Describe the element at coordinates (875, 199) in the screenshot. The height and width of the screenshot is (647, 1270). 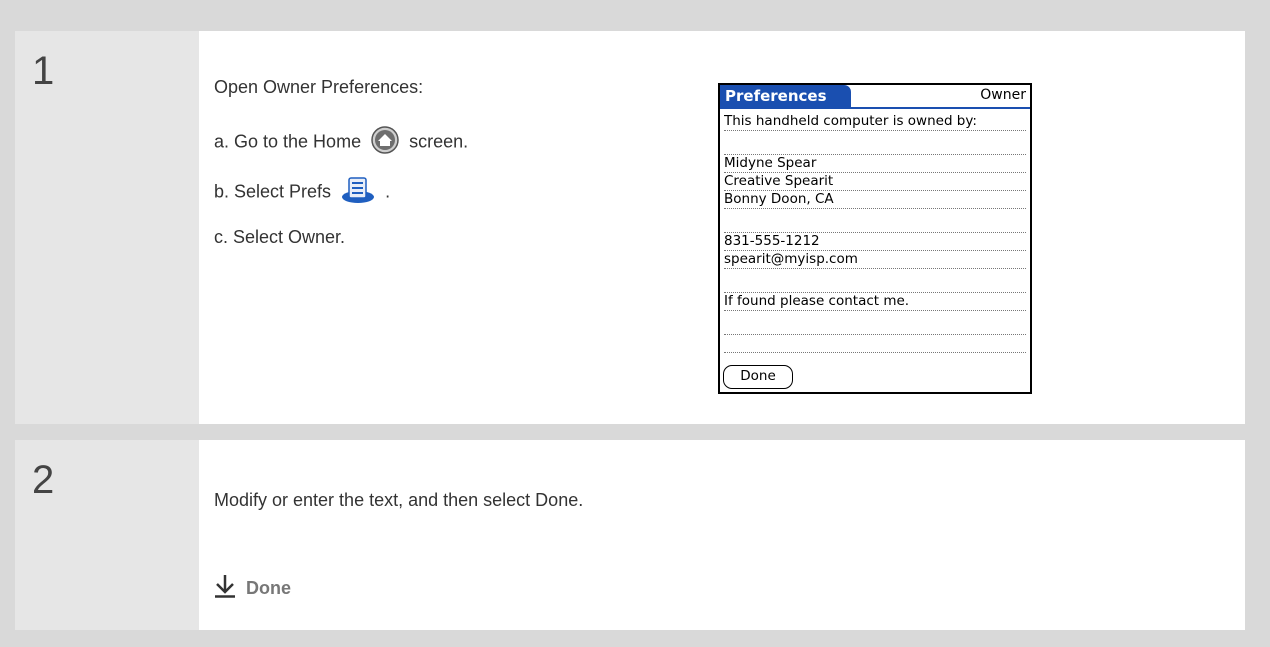
I see `owner-line: Bonny Doon, CA` at that location.